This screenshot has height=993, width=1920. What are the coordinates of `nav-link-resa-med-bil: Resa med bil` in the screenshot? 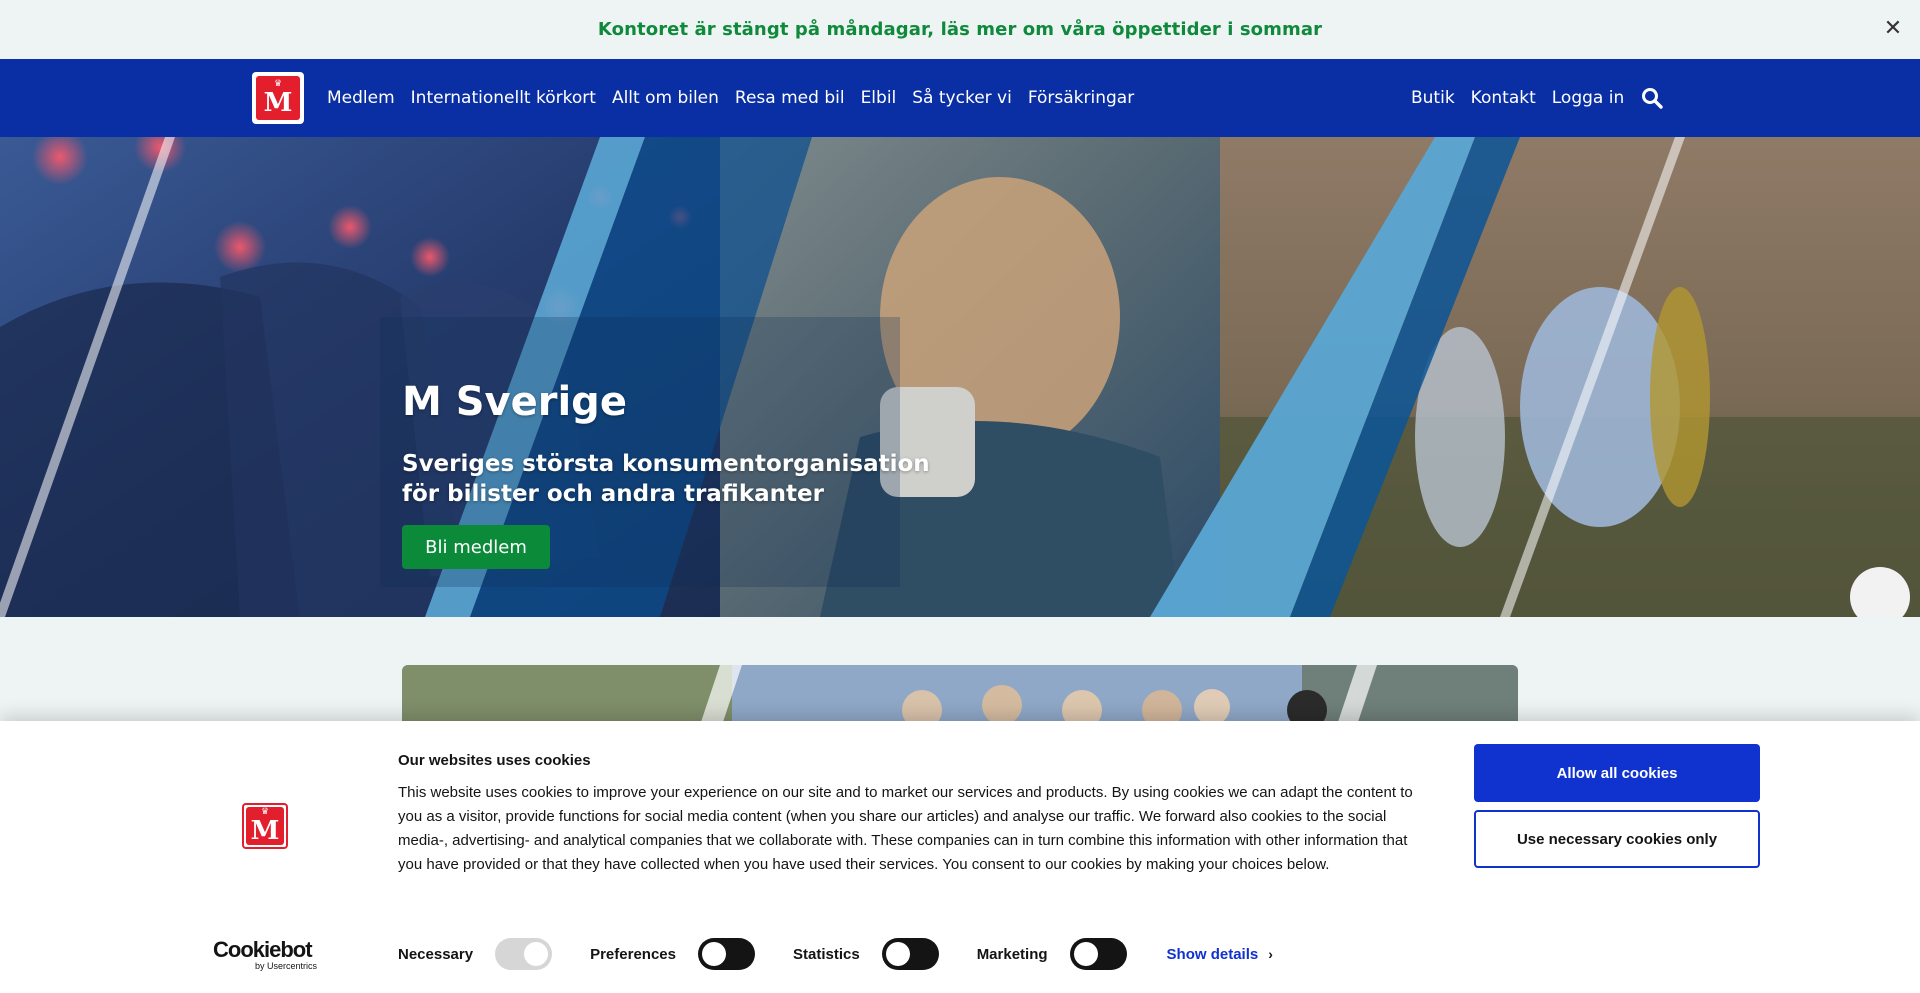 It's located at (790, 98).